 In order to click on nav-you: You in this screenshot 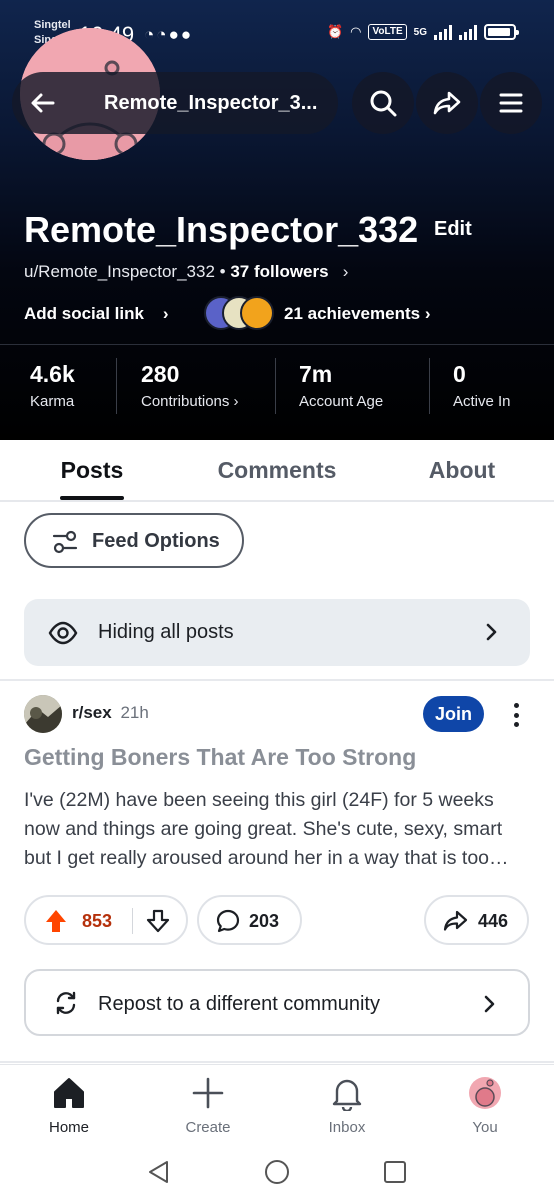, I will do `click(485, 1106)`.